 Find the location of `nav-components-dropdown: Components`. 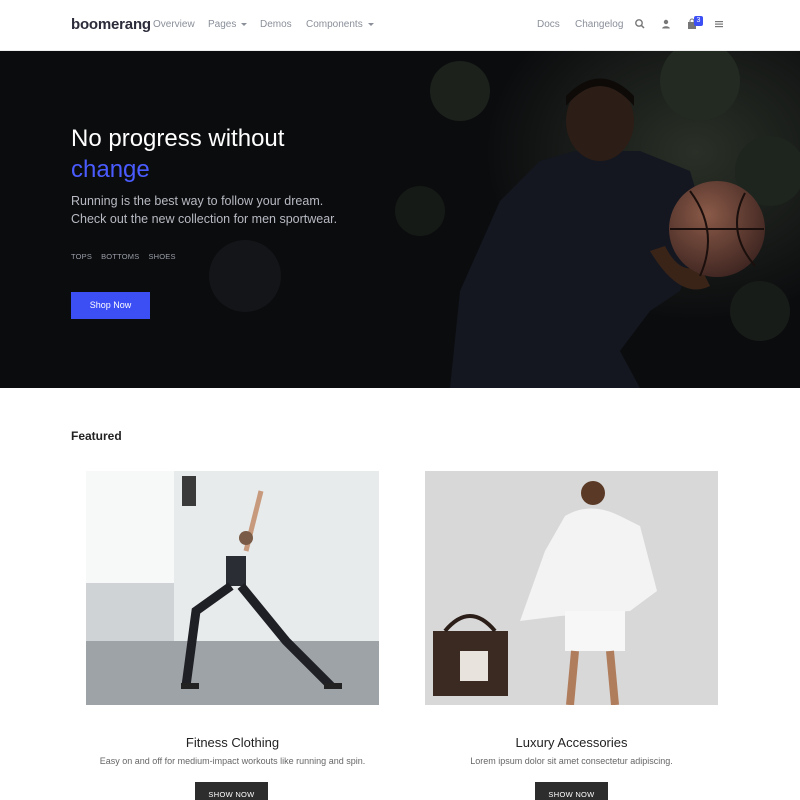

nav-components-dropdown: Components is located at coordinates (340, 24).